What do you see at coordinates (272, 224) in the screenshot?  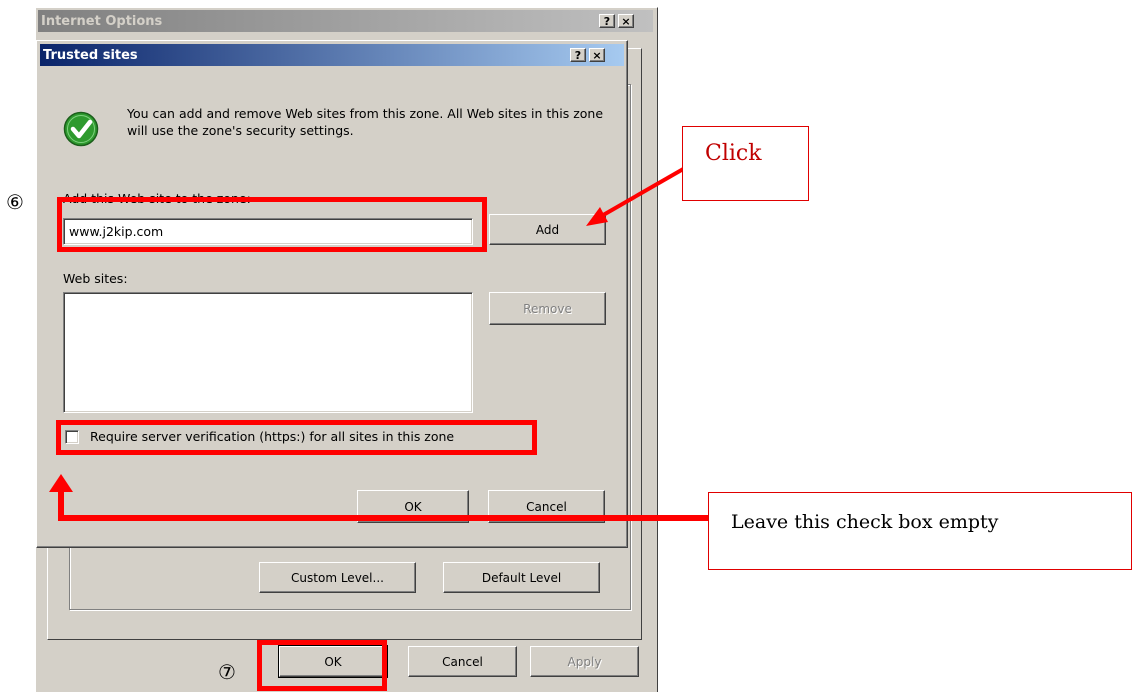 I see `highlight-url-input` at bounding box center [272, 224].